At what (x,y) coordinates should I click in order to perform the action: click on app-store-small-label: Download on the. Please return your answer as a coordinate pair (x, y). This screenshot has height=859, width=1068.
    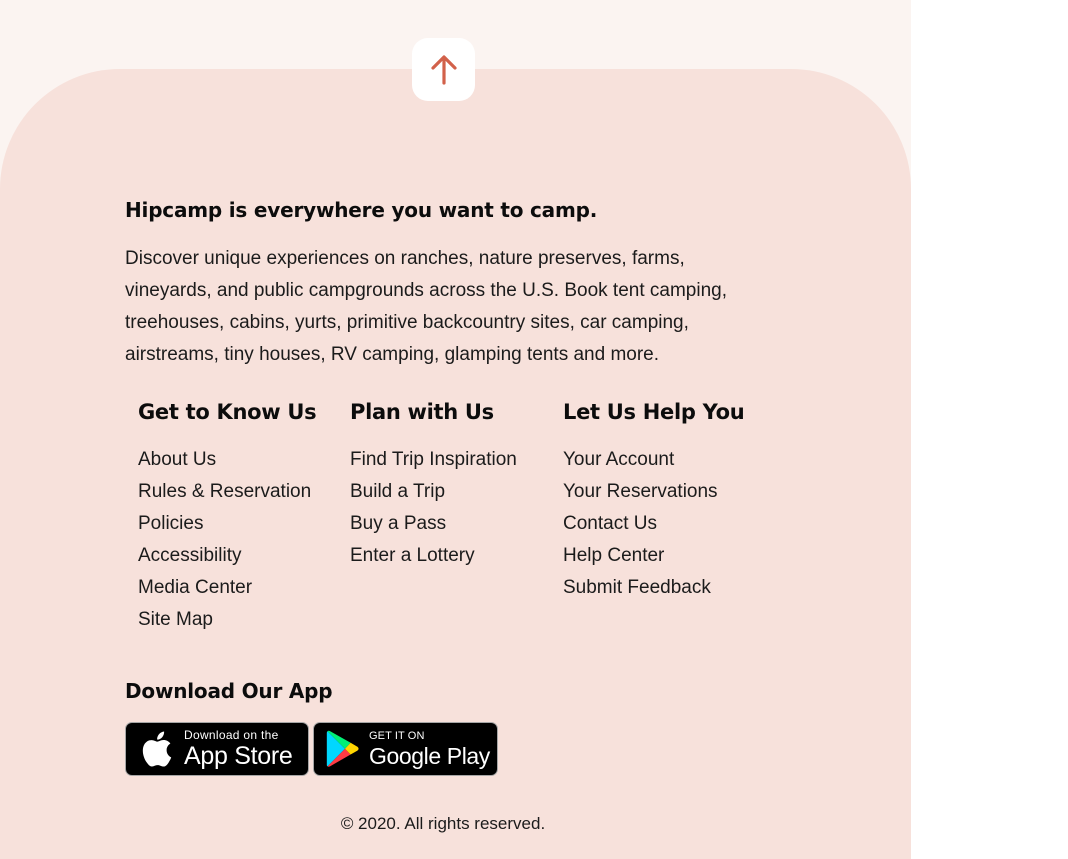
    Looking at the image, I should click on (231, 735).